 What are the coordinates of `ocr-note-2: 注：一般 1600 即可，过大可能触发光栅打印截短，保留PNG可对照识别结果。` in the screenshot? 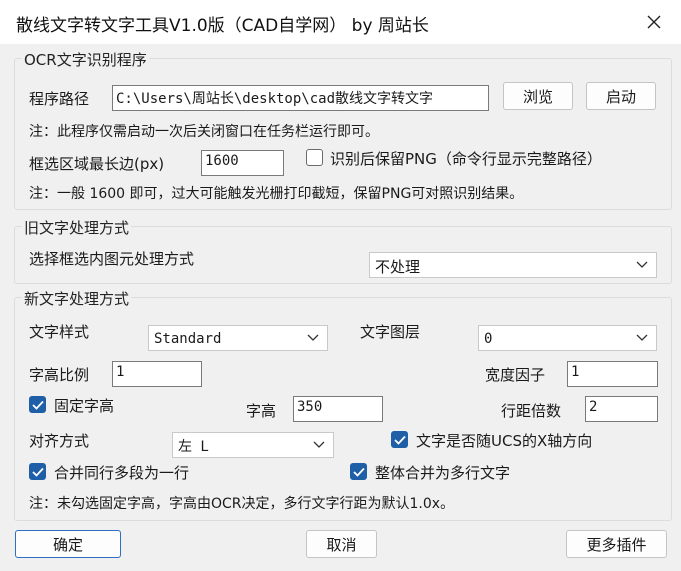 It's located at (276, 194).